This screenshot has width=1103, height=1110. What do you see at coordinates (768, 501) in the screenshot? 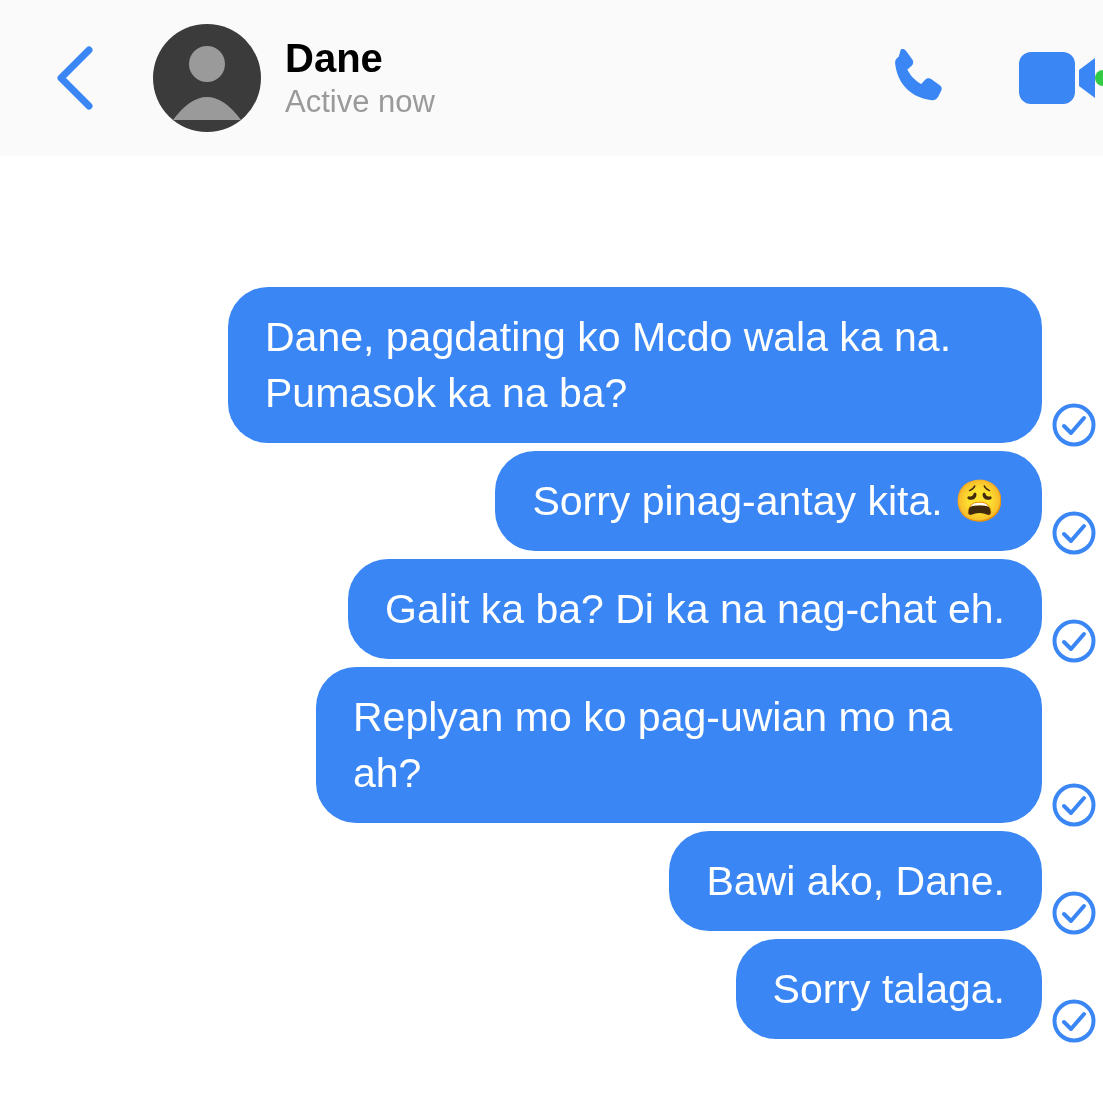
I see `message-bubble: Sorry pinag-antay kita. 😩` at bounding box center [768, 501].